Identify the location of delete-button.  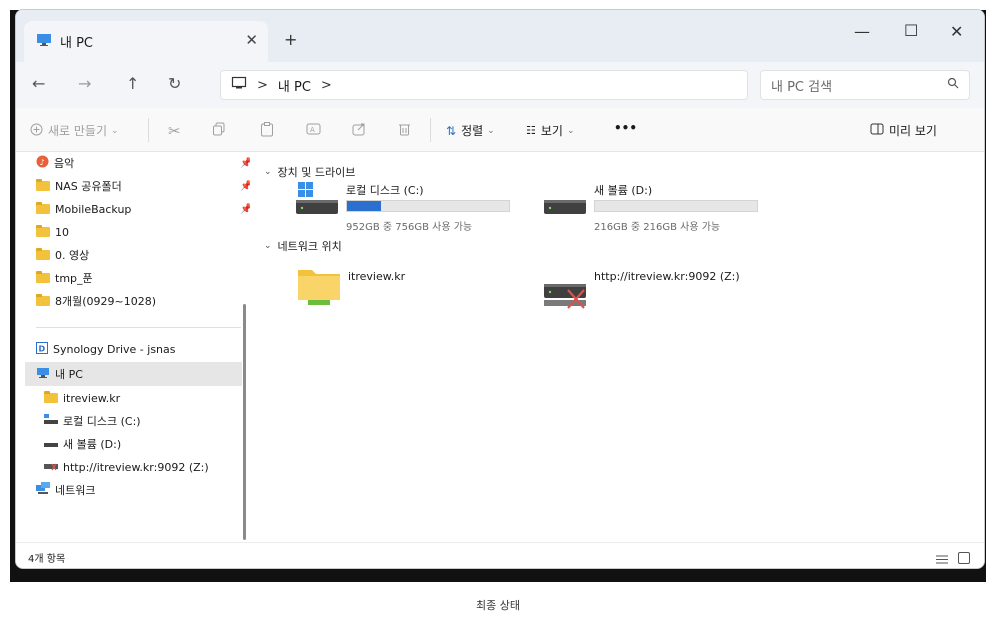
(404, 130).